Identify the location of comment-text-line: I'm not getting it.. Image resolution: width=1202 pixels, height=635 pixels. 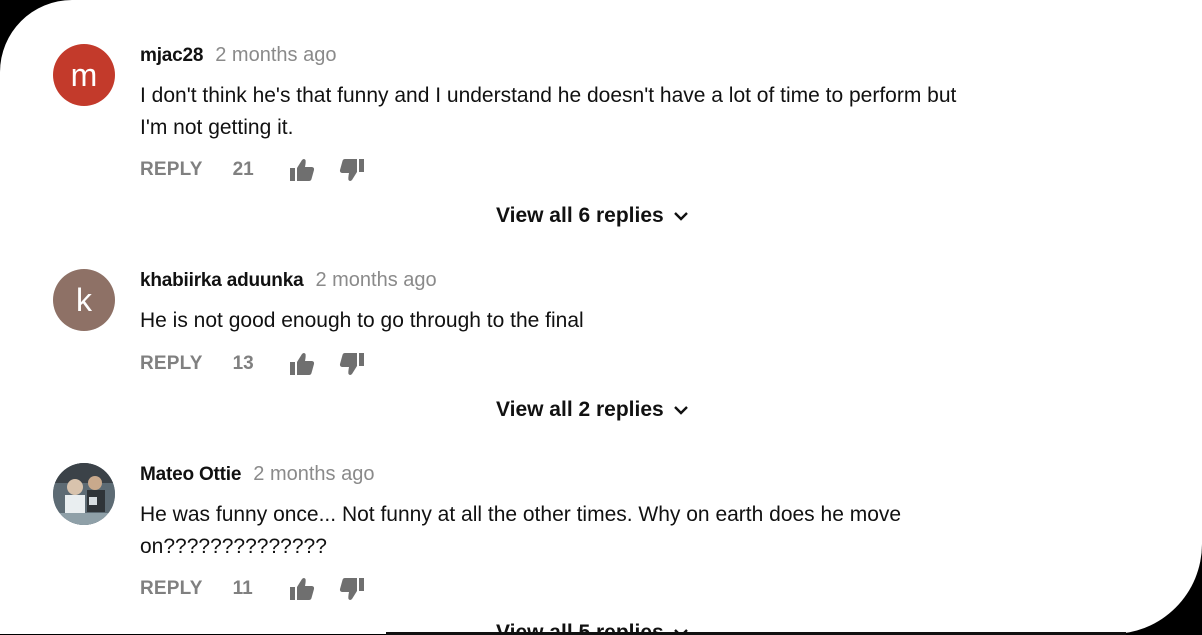
(217, 127).